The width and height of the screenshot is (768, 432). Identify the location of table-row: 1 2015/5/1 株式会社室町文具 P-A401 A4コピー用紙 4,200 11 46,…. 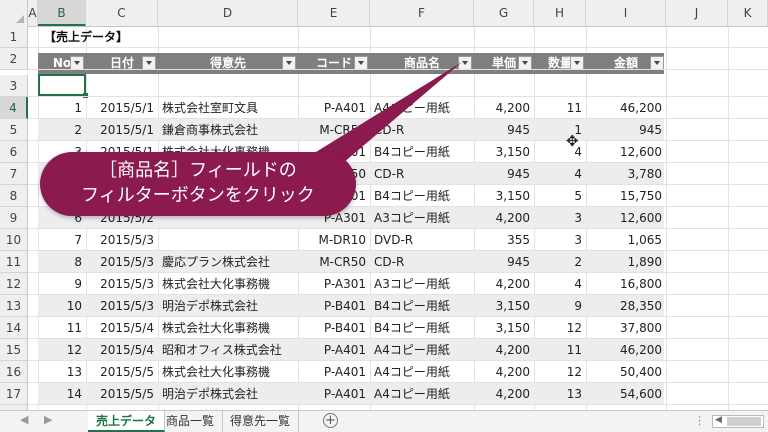
(351, 108).